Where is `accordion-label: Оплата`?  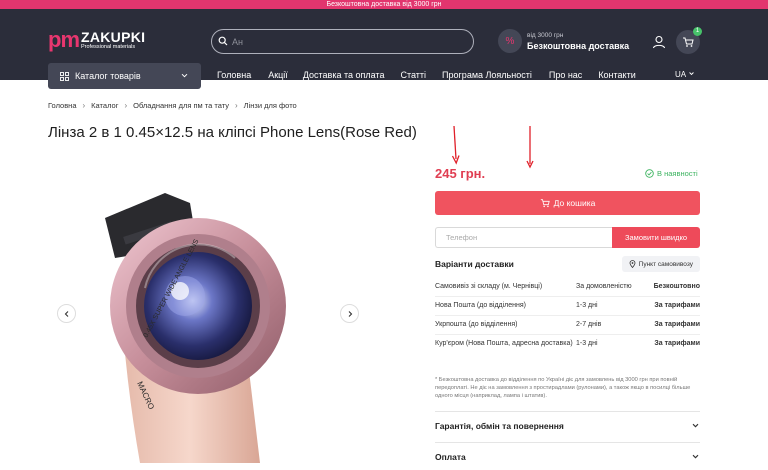
accordion-label: Оплата is located at coordinates (450, 456).